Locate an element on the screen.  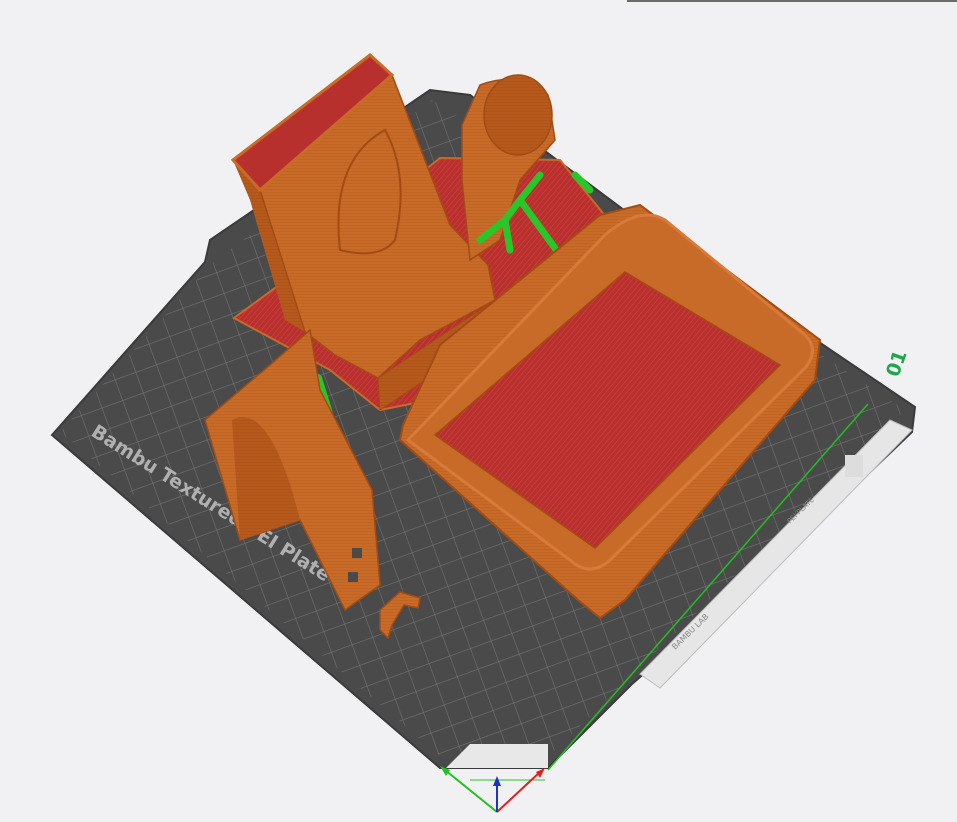
round-holder-cap is located at coordinates (518, 115).